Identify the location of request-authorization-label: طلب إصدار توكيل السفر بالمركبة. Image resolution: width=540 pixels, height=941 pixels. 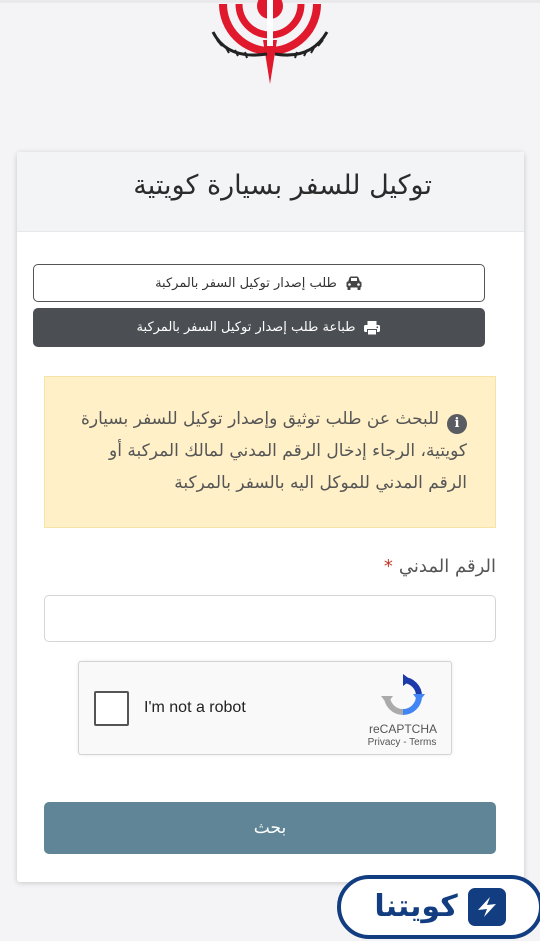
(246, 283).